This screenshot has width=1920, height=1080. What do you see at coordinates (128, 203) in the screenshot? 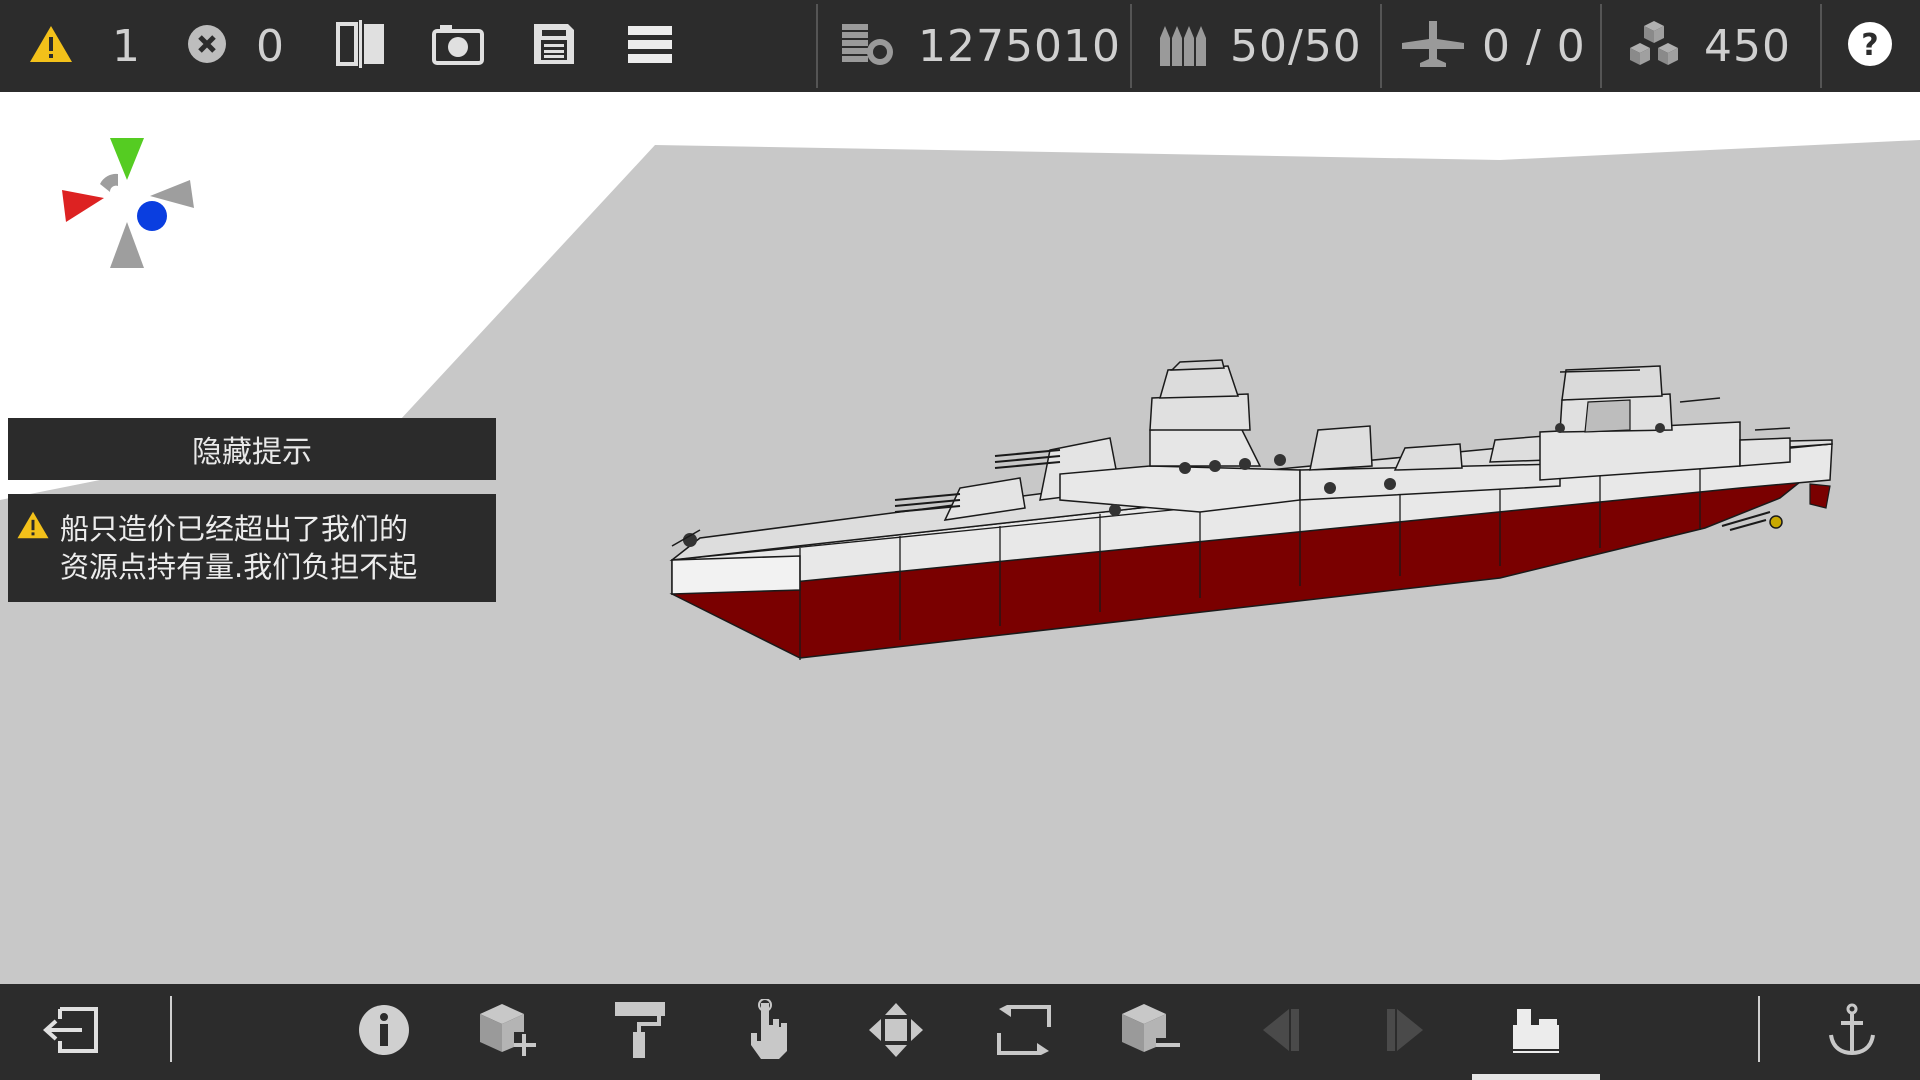
I see `orientation-gizmo` at bounding box center [128, 203].